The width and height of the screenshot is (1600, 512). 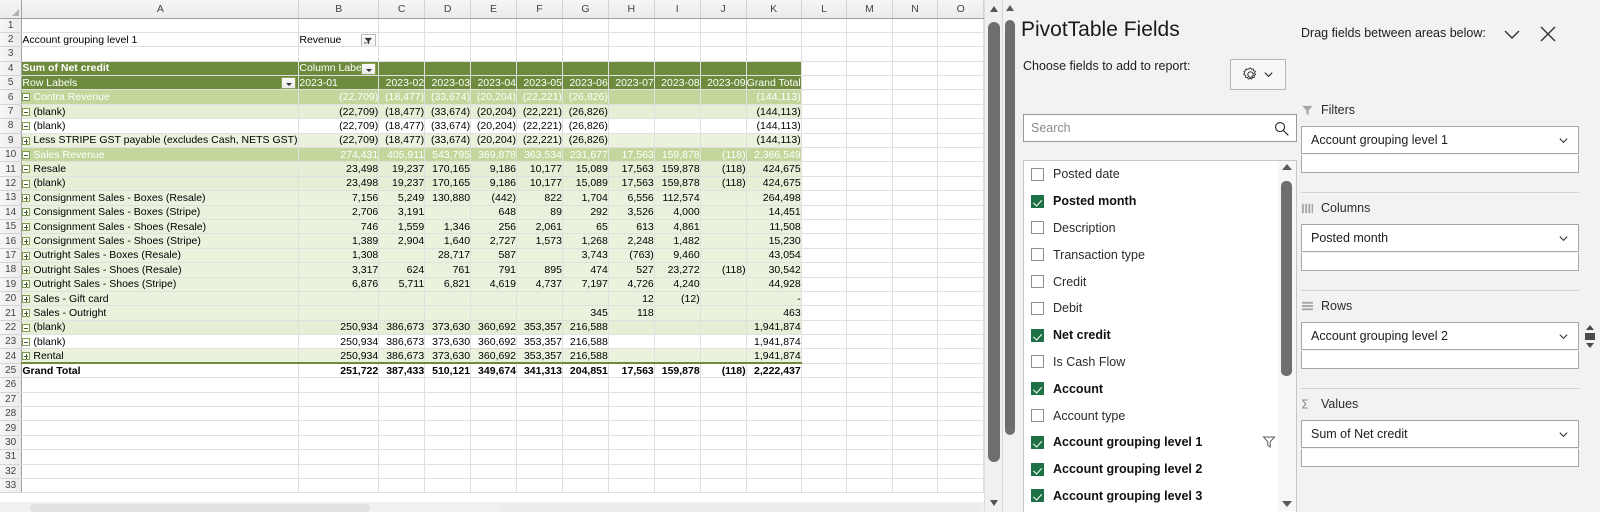 What do you see at coordinates (11, 212) in the screenshot?
I see `row-header-14: 14` at bounding box center [11, 212].